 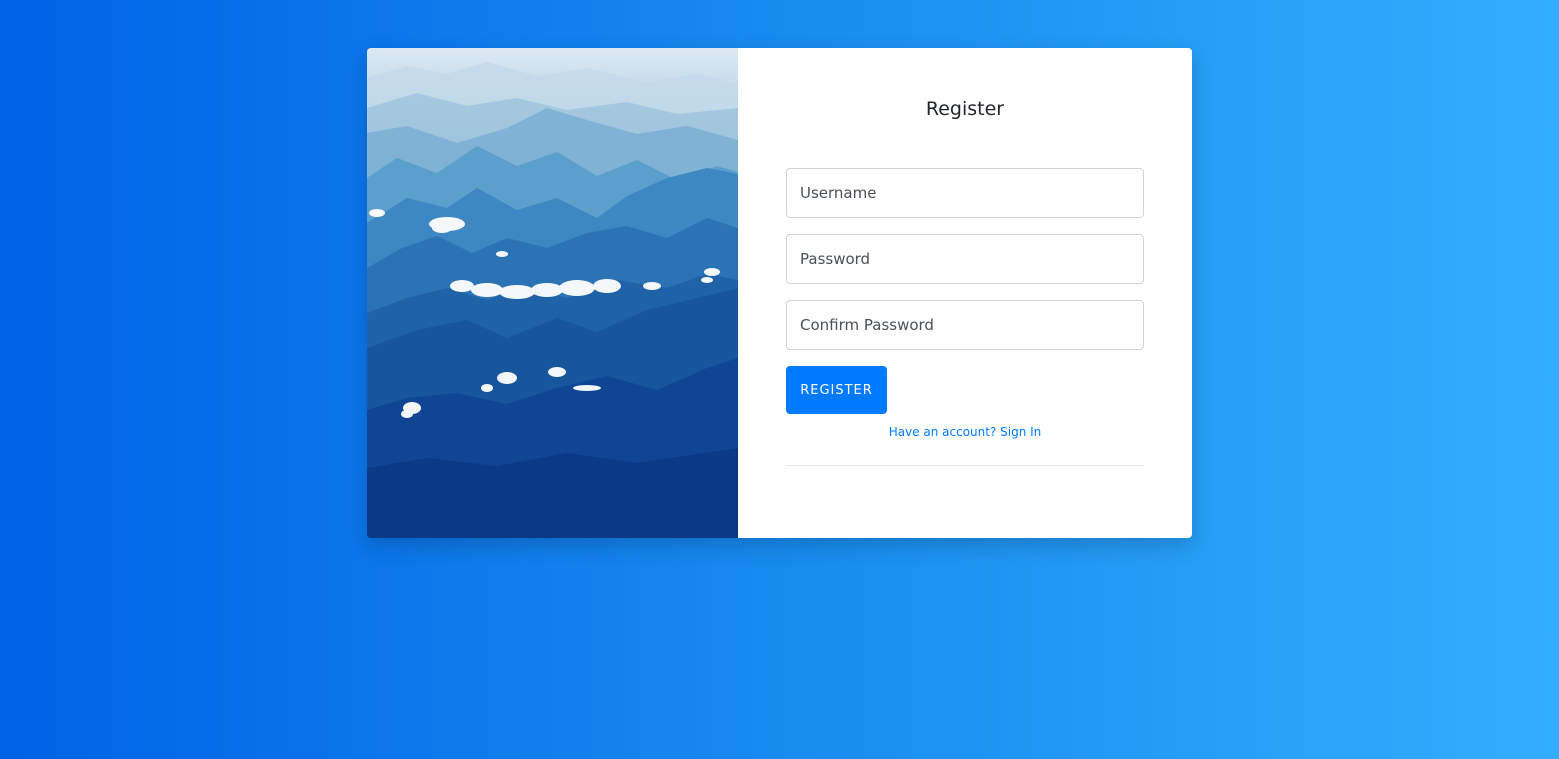 What do you see at coordinates (965, 465) in the screenshot?
I see `divider` at bounding box center [965, 465].